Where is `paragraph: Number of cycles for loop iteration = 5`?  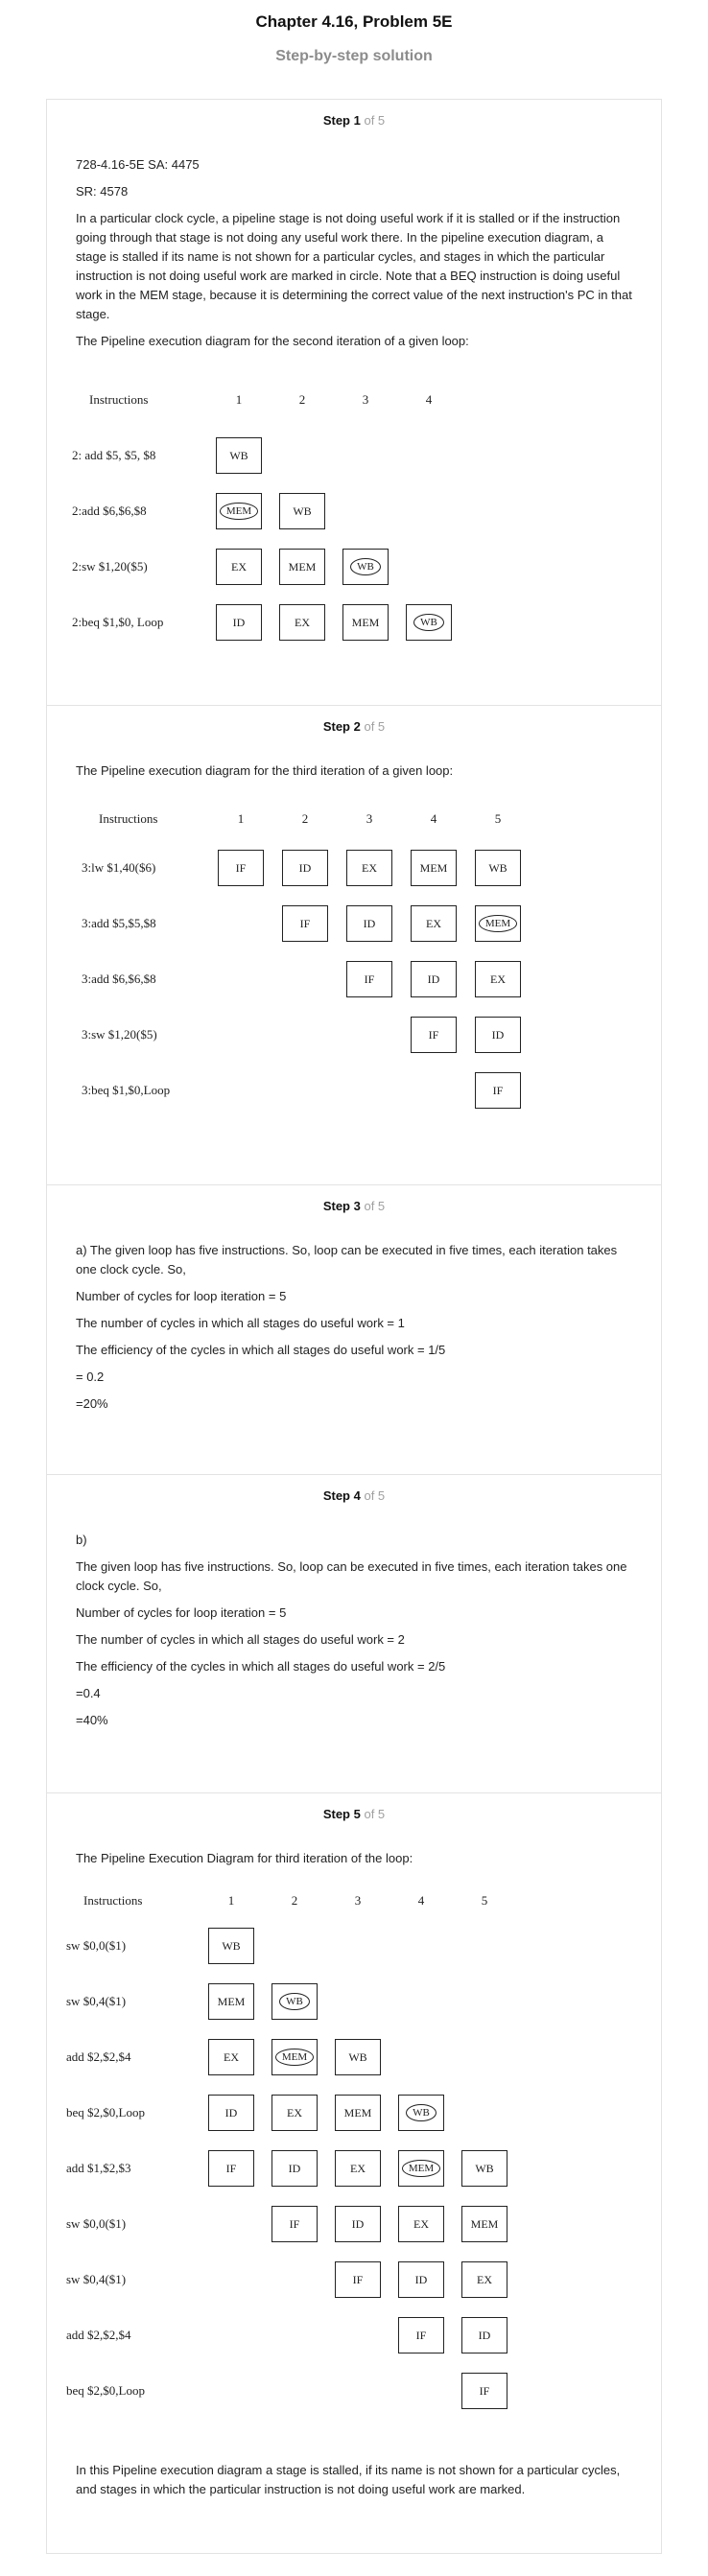
paragraph: Number of cycles for loop iteration = 5 is located at coordinates (181, 1612).